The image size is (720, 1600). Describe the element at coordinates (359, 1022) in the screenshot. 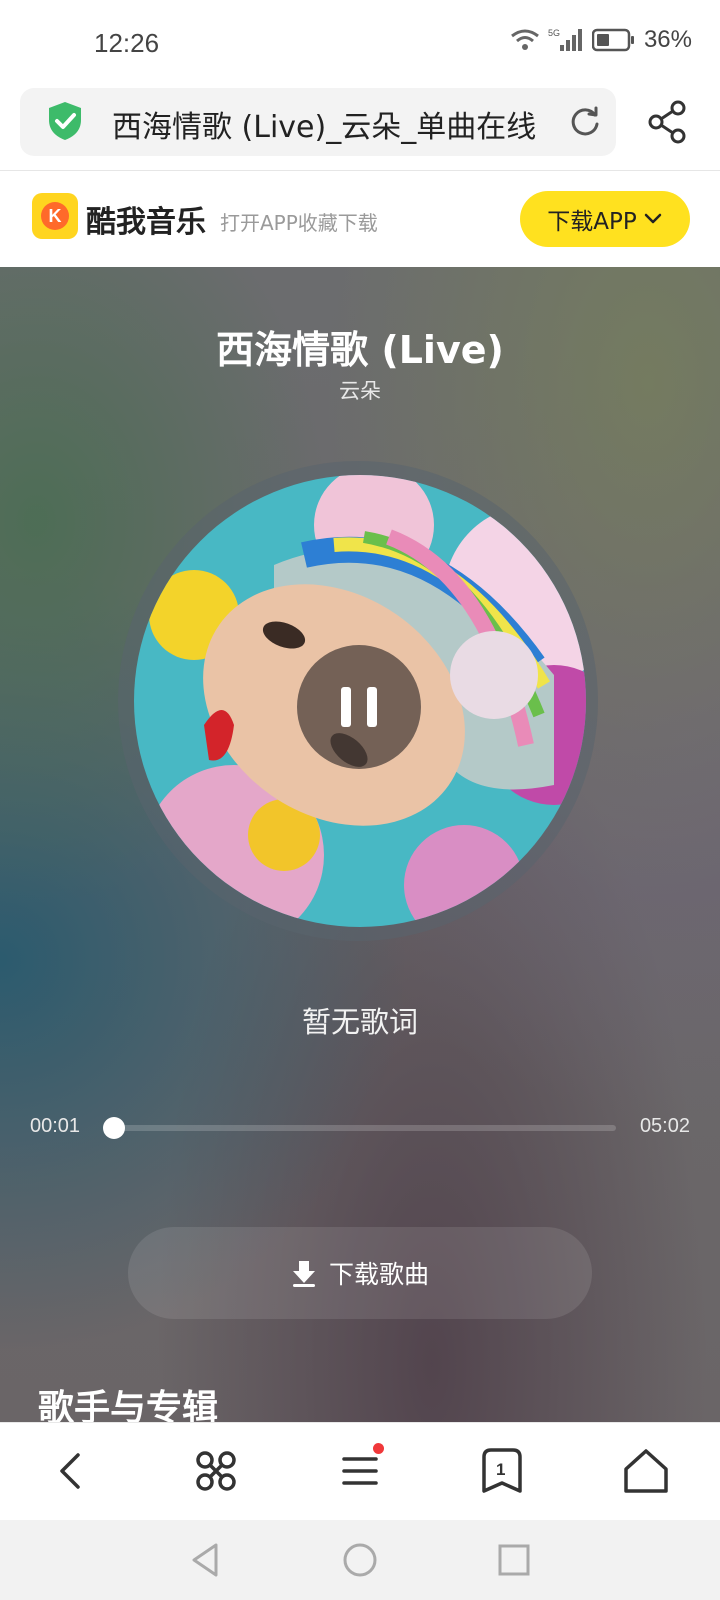

I see `lyrics-text: 暂无歌词` at that location.